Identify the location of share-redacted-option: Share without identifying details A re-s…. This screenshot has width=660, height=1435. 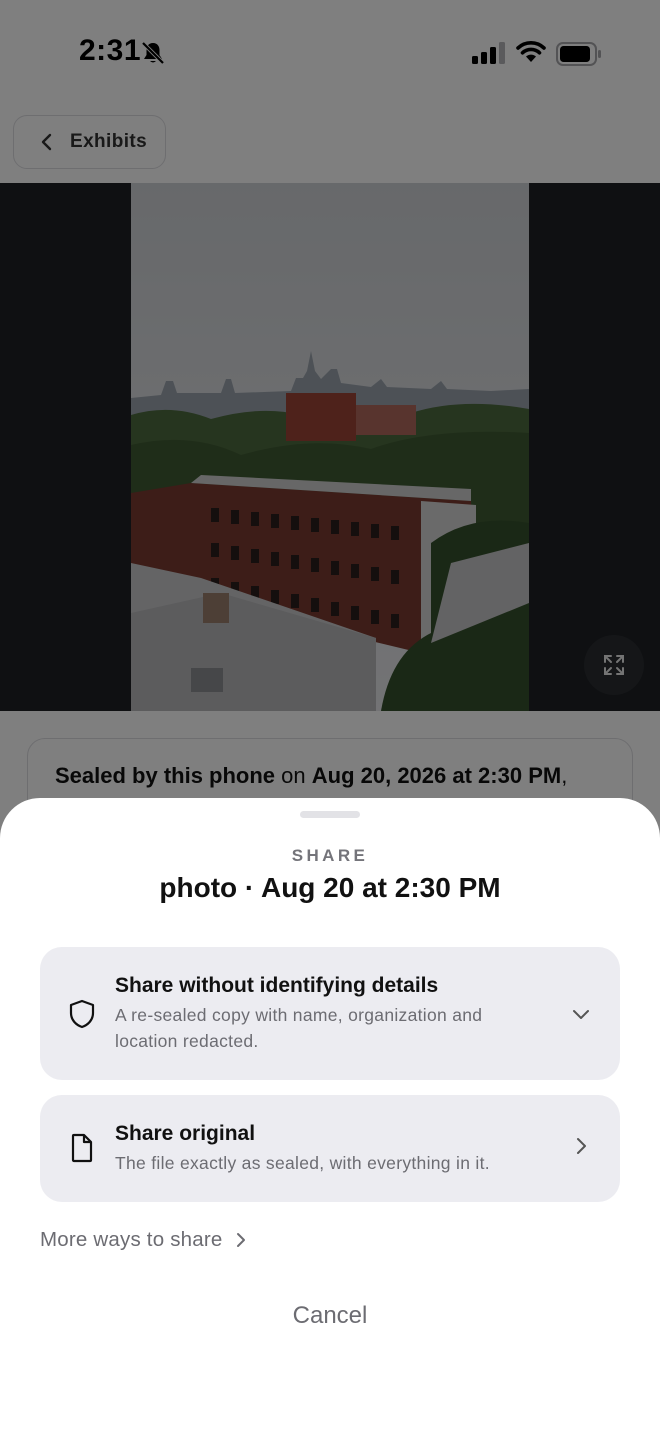
(330, 1013).